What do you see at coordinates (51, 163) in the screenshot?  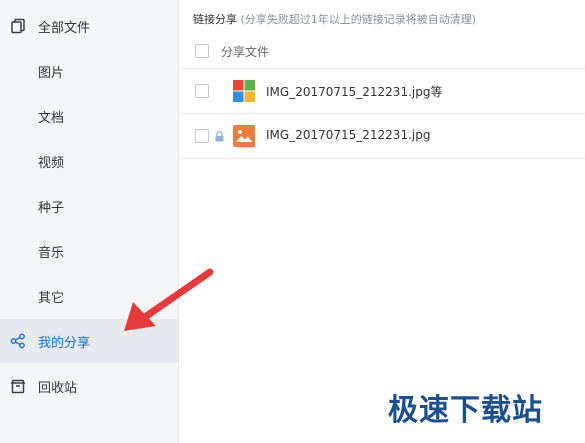 I see `sidebar-item-label: 视频` at bounding box center [51, 163].